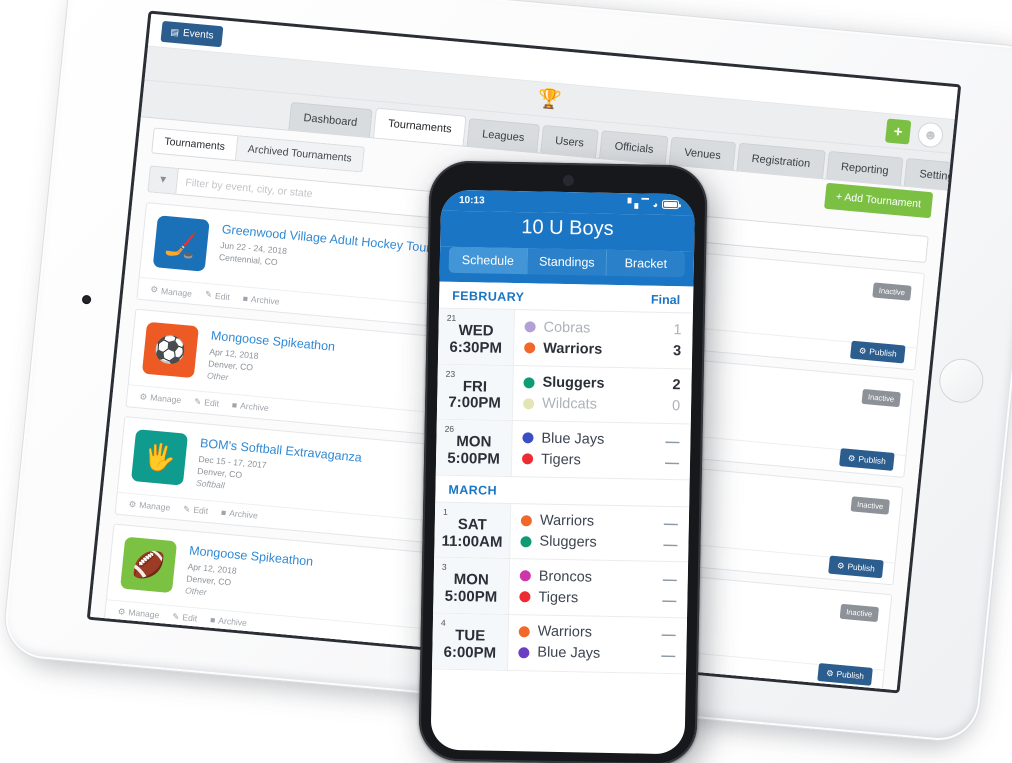  Describe the element at coordinates (599, 522) in the screenshot. I see `team-line: Warriors —` at that location.